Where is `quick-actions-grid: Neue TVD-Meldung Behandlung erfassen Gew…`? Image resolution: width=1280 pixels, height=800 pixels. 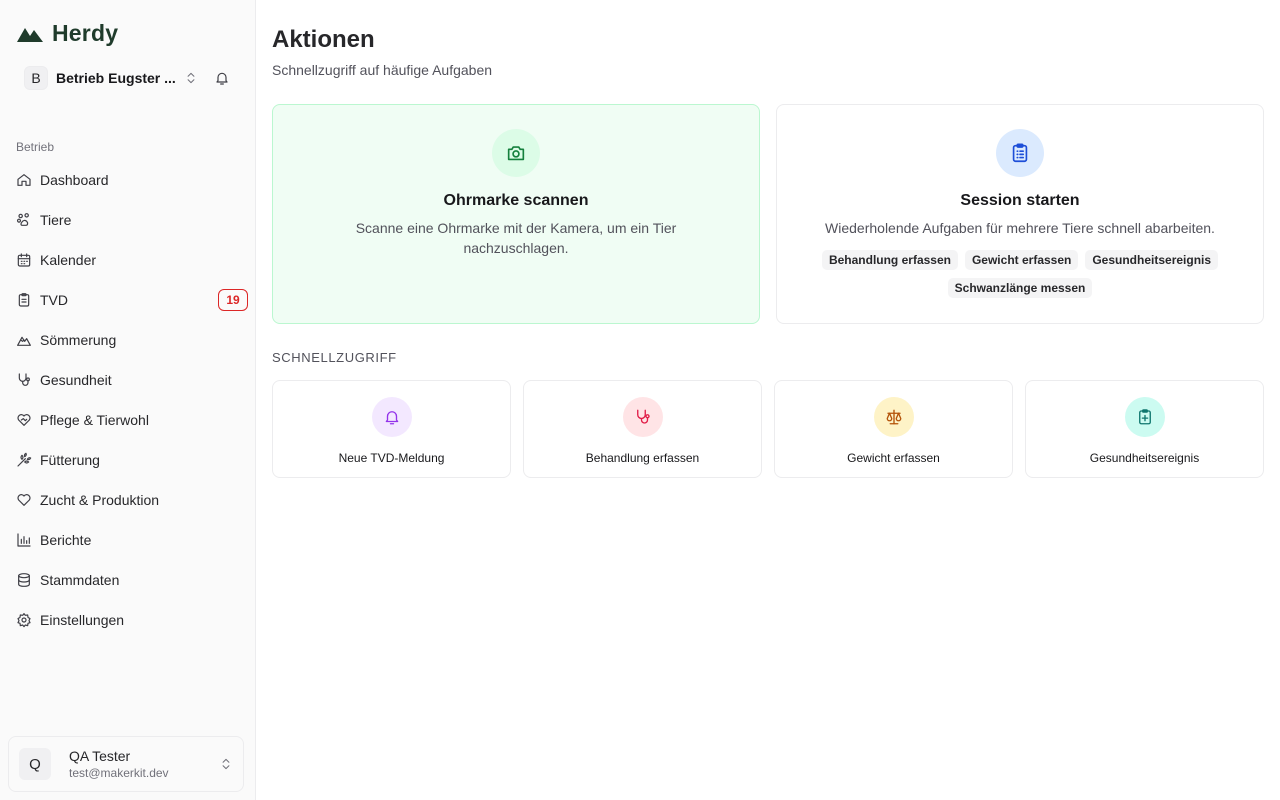 quick-actions-grid: Neue TVD-Meldung Behandlung erfassen Gew… is located at coordinates (768, 429).